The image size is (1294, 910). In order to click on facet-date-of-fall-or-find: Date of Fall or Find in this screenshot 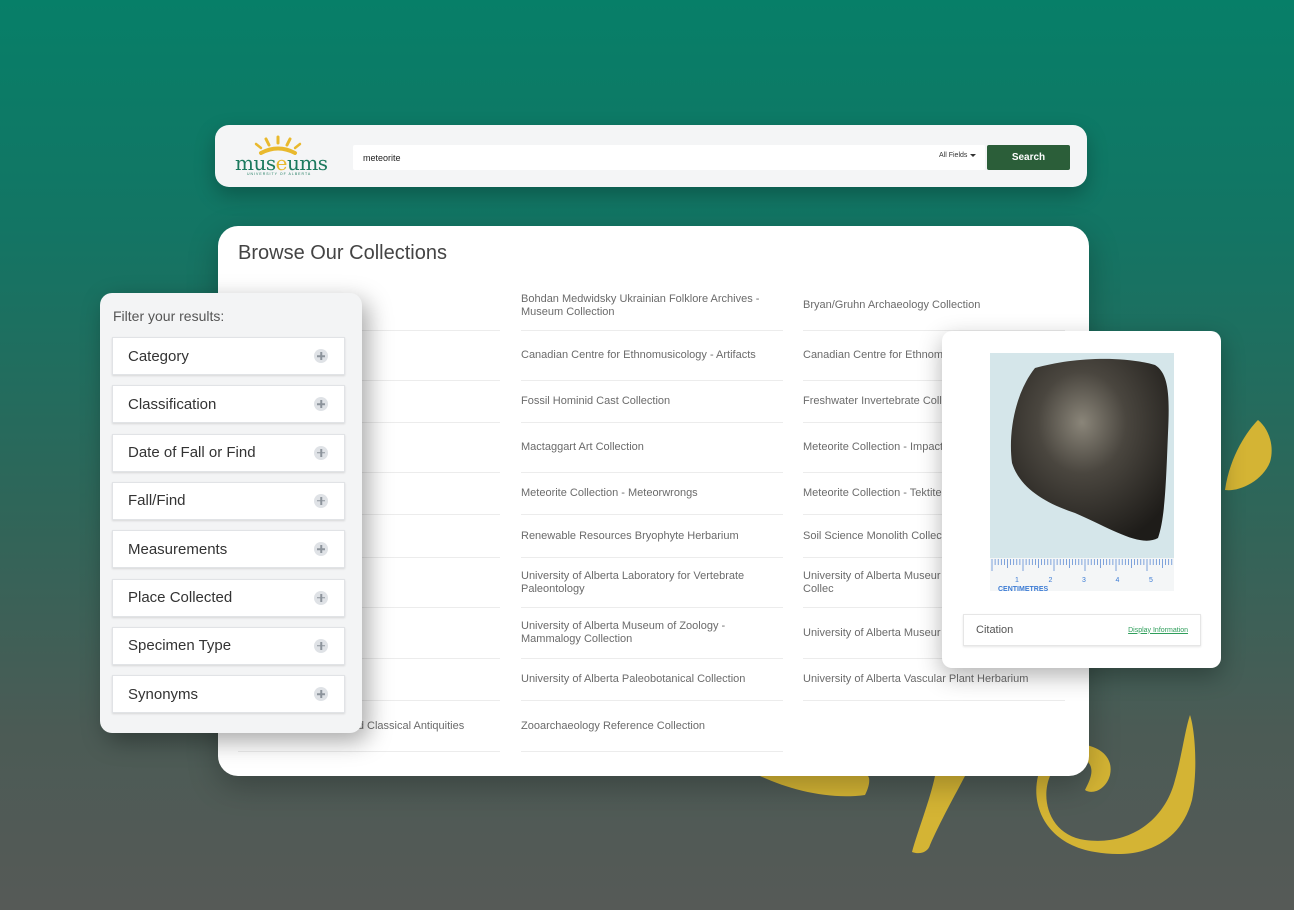, I will do `click(228, 452)`.